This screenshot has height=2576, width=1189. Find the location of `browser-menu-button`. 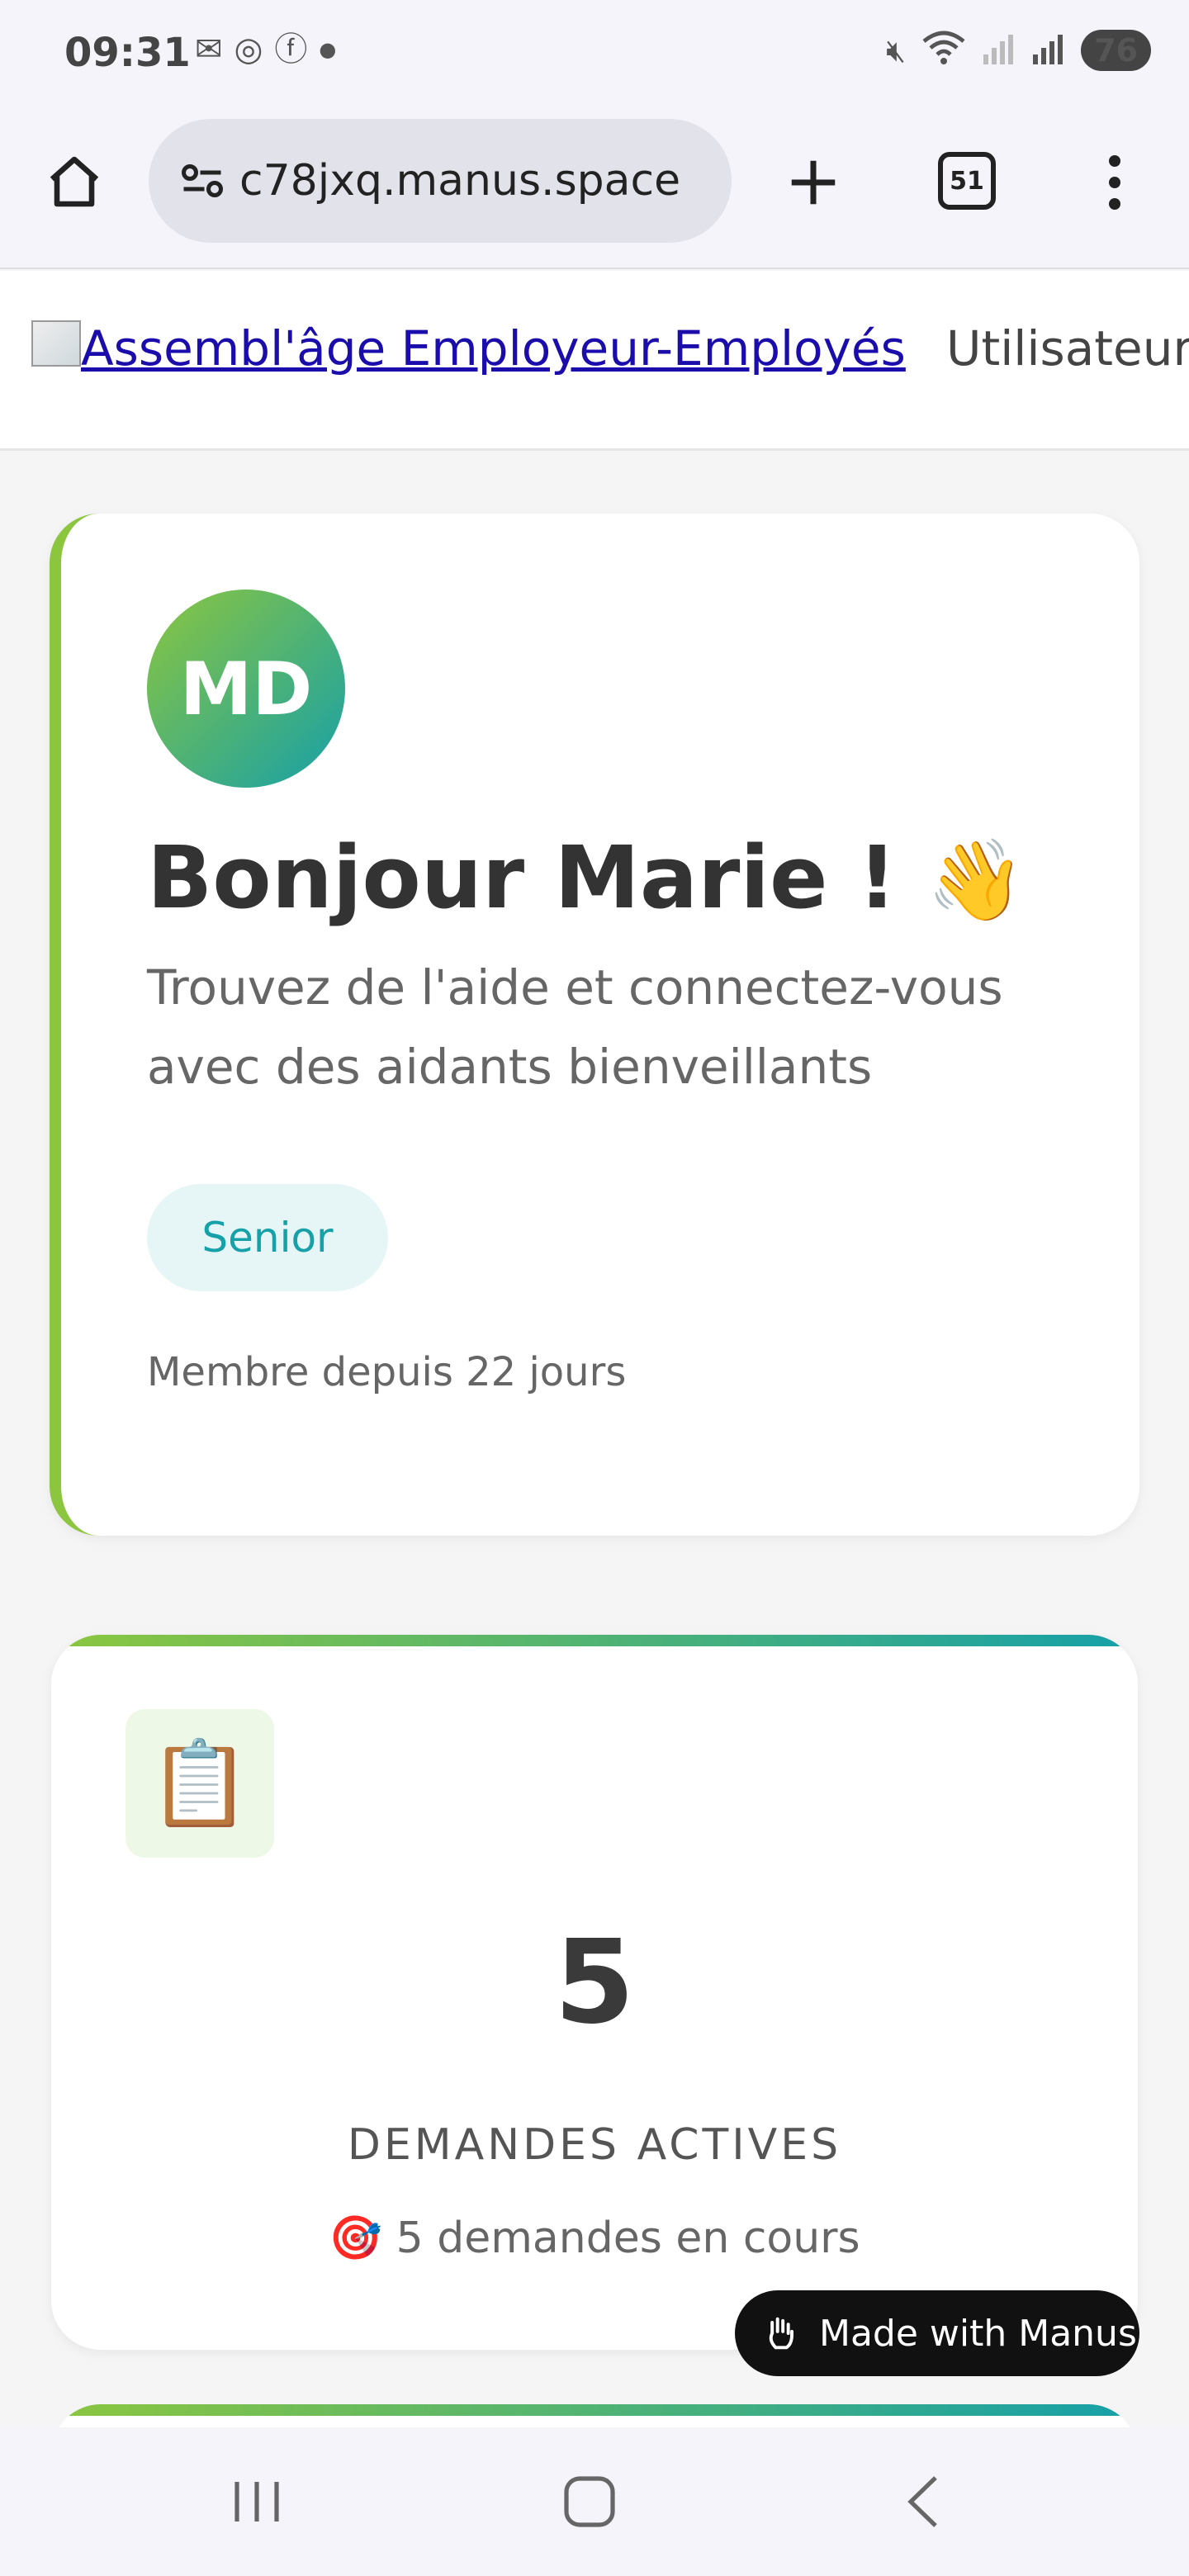

browser-menu-button is located at coordinates (1114, 182).